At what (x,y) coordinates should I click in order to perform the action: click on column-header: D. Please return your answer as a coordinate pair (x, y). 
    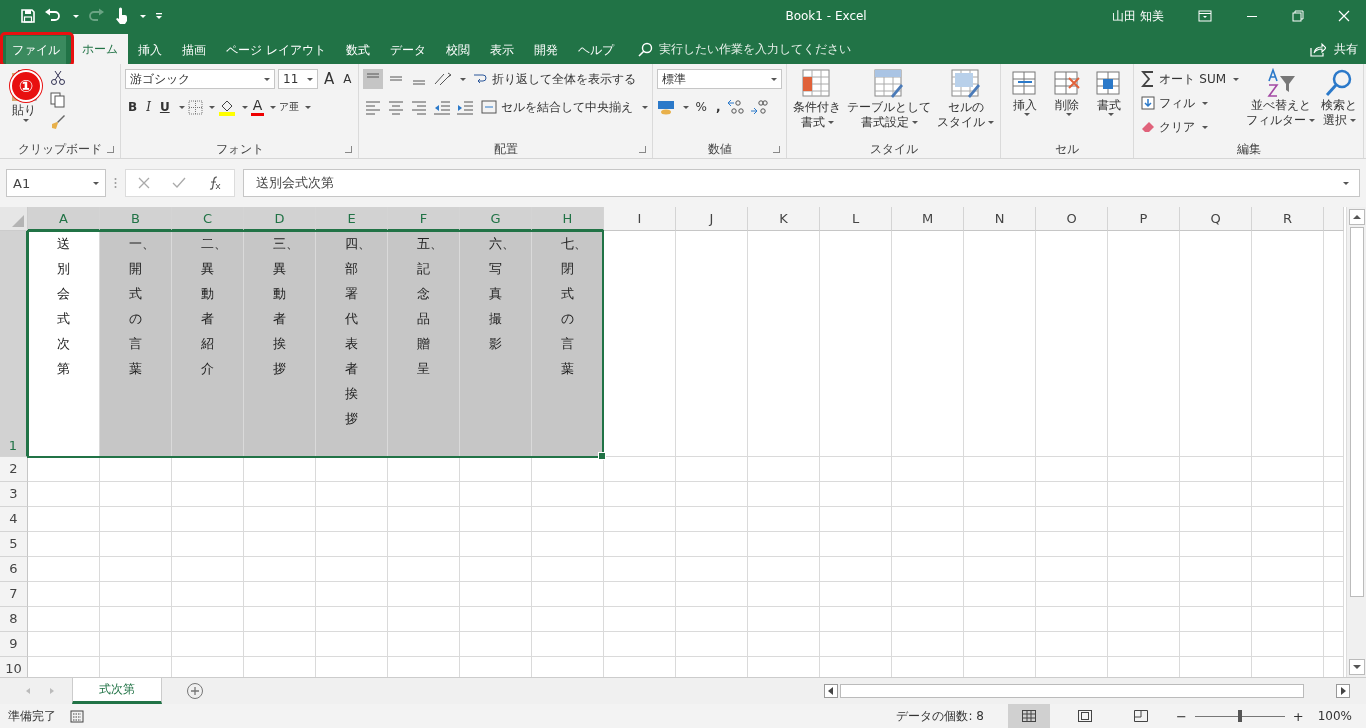
    Looking at the image, I should click on (280, 219).